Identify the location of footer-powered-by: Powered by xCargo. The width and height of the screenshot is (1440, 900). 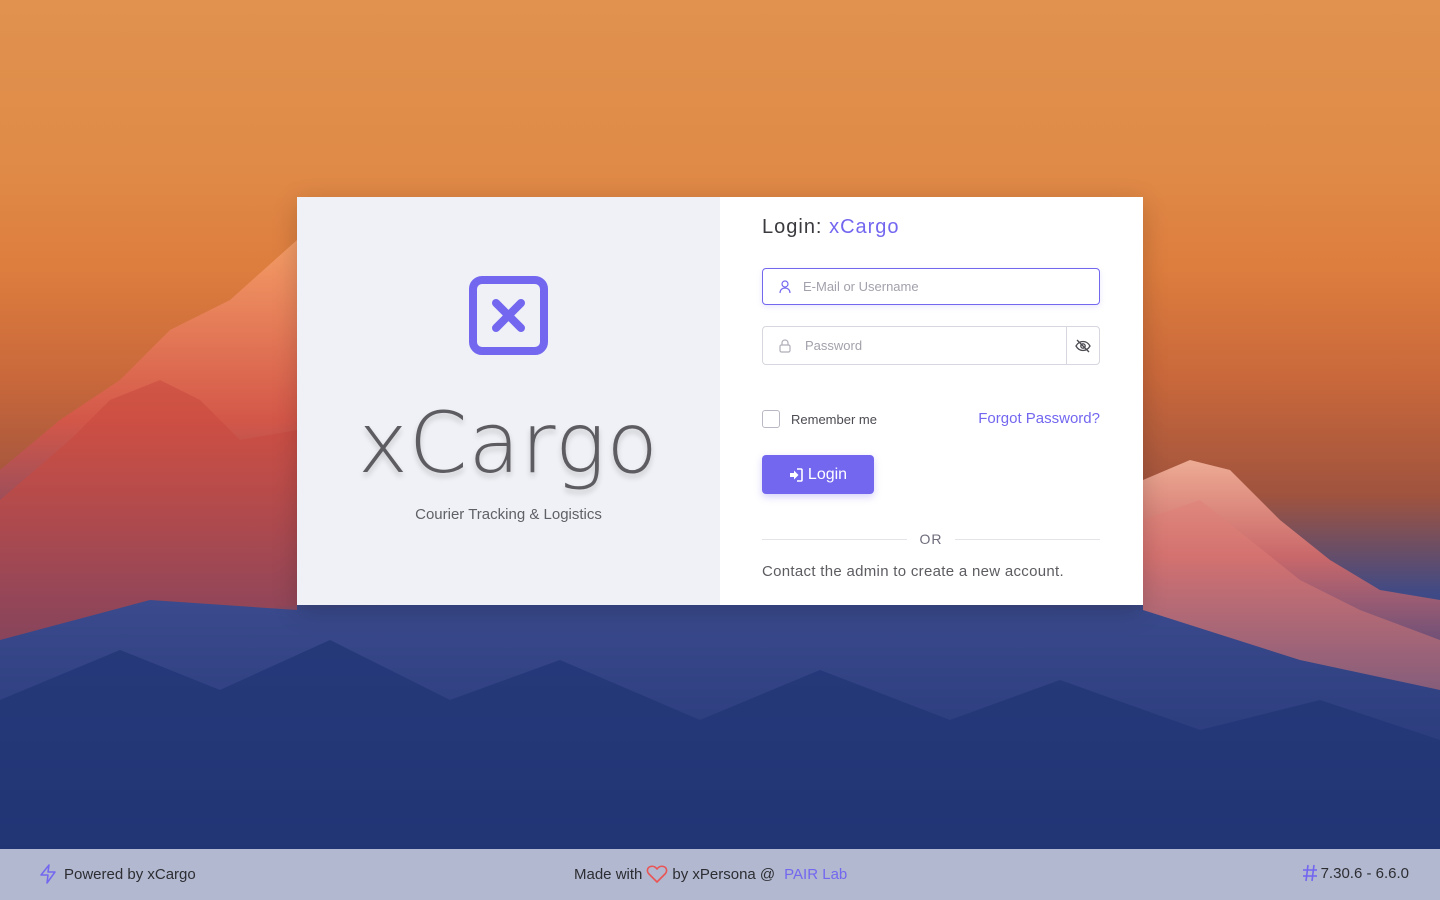
(117, 874).